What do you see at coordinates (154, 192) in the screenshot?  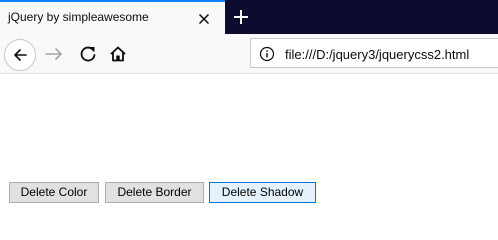 I see `delete-border-button: Delete Border` at bounding box center [154, 192].